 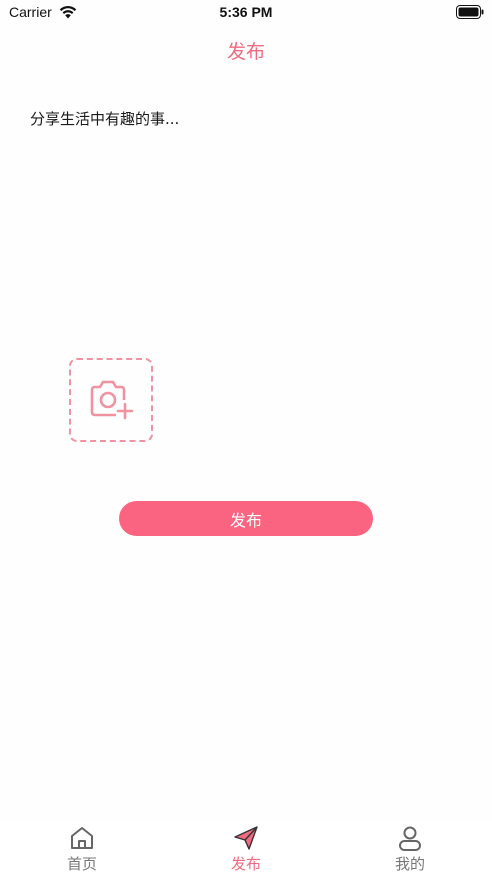 What do you see at coordinates (246, 838) in the screenshot?
I see `paper-plane-icon` at bounding box center [246, 838].